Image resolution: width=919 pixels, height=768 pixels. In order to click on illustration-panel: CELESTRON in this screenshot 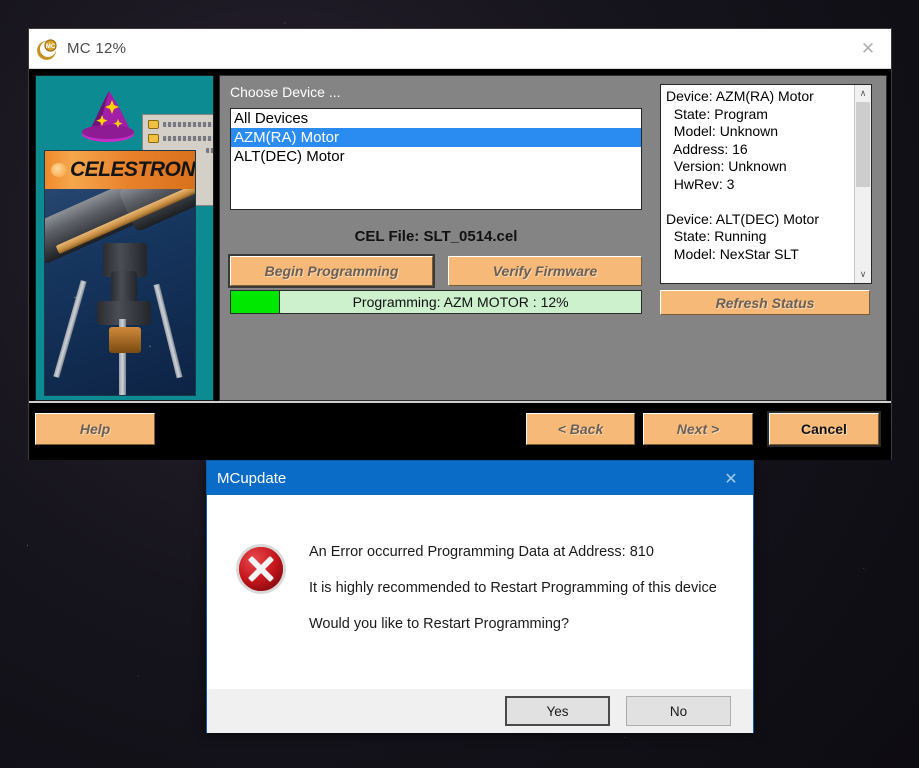, I will do `click(124, 238)`.